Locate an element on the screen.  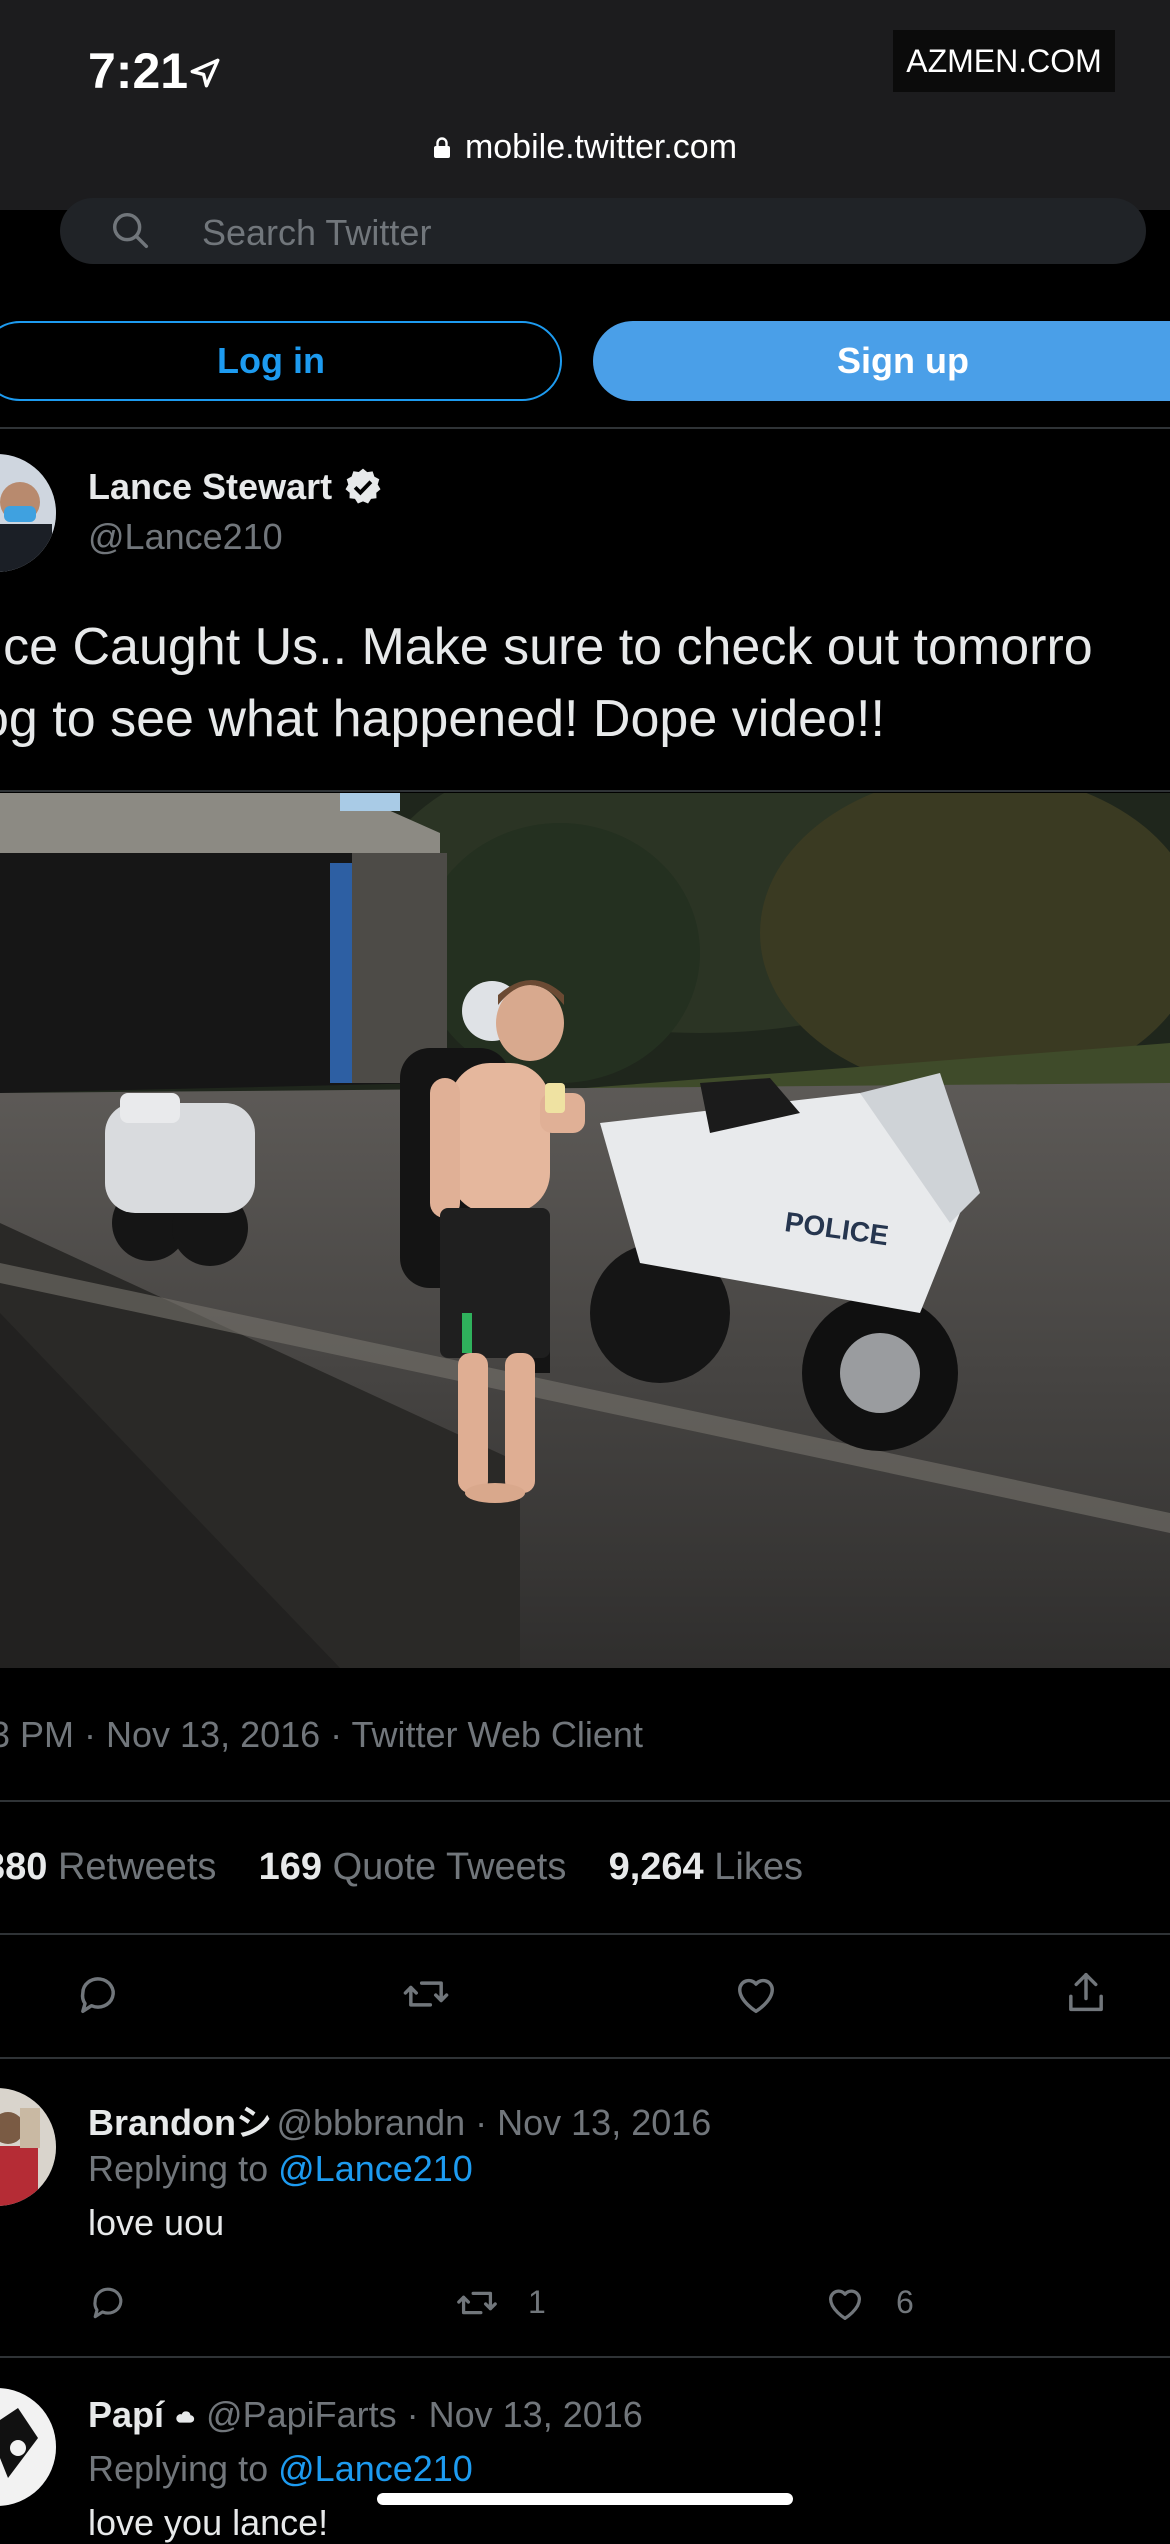
retweets-count: 380 is located at coordinates (24, 1867).